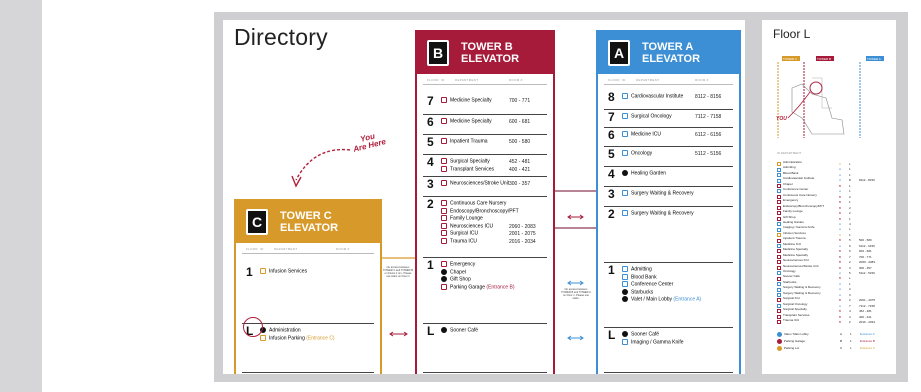  What do you see at coordinates (834, 228) in the screenshot?
I see `legend-row: Imaging / Gamma Knife A L` at bounding box center [834, 228].